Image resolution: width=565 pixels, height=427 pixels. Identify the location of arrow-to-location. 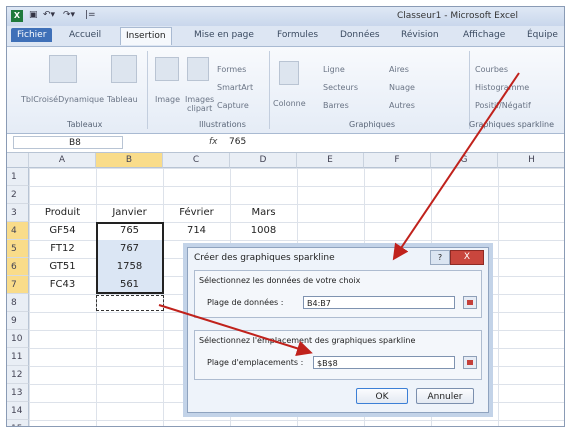
(235, 330).